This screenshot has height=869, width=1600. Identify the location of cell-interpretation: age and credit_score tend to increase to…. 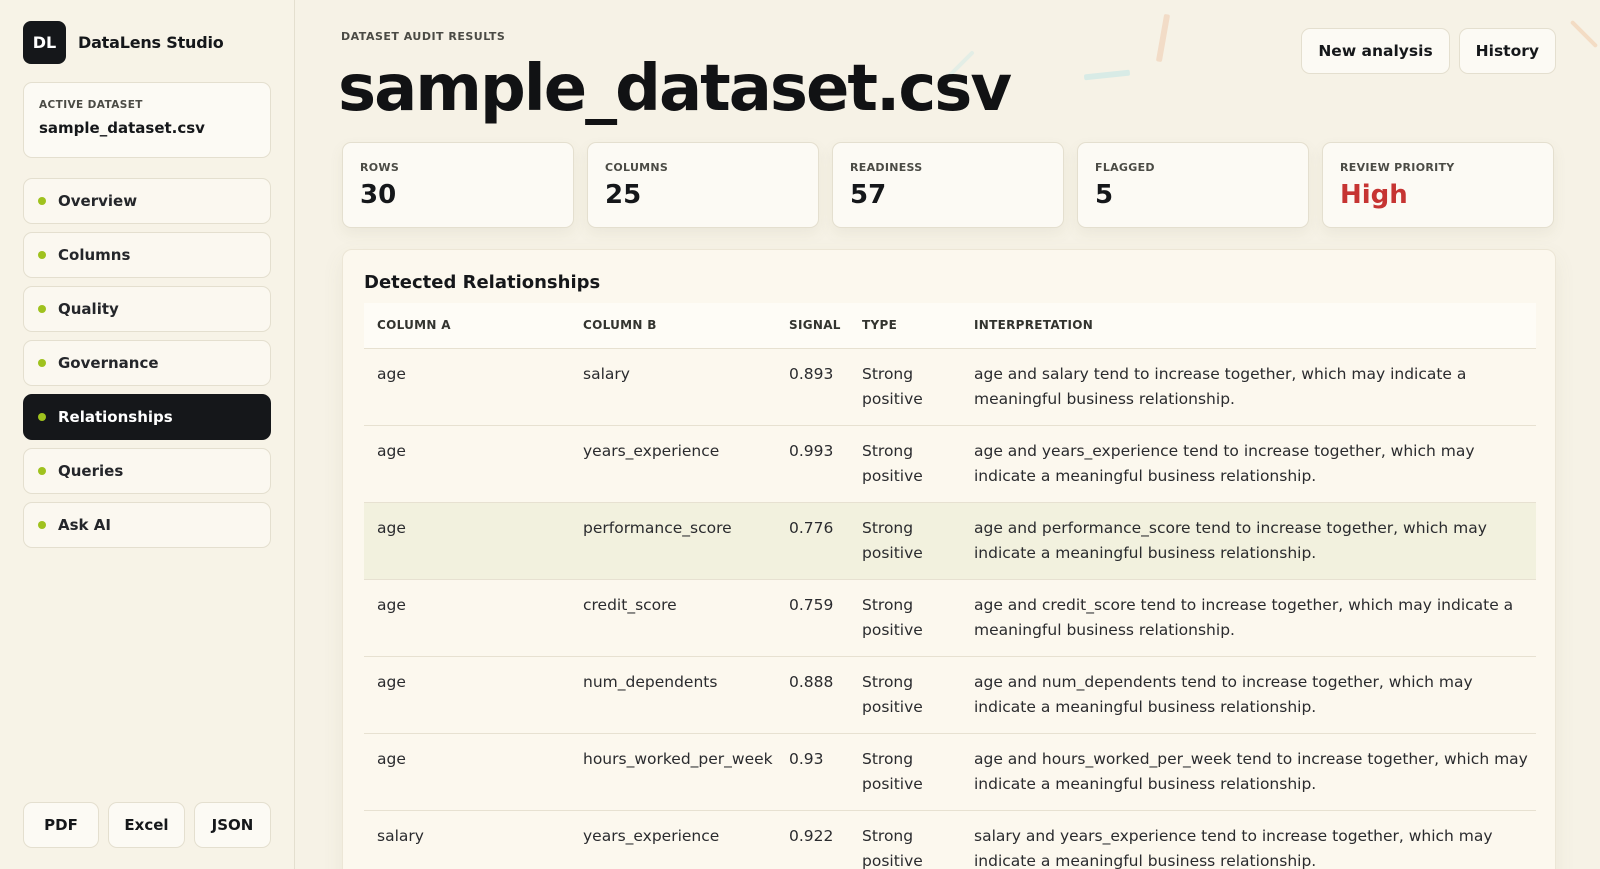
(1248, 618).